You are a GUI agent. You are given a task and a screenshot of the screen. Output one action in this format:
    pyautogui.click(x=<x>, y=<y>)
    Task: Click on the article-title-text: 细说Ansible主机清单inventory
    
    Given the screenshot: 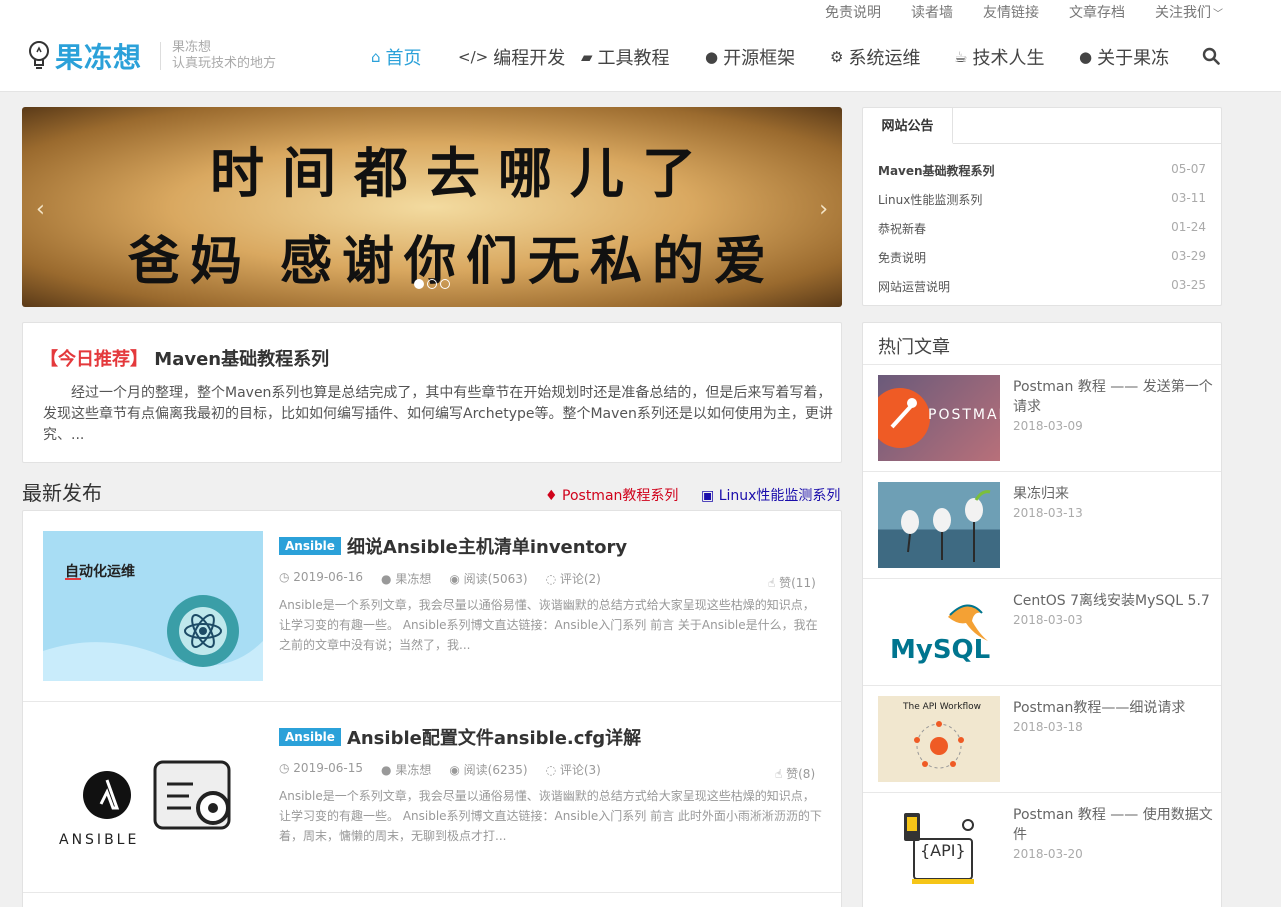 What is the action you would take?
    pyautogui.click(x=487, y=547)
    